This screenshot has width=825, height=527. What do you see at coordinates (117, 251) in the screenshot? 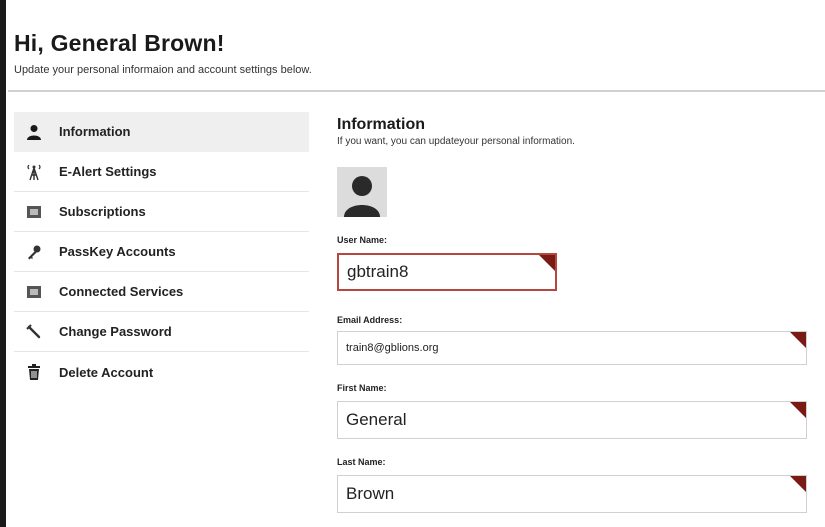
I see `sidebar-item-label: PassKey Accounts` at bounding box center [117, 251].